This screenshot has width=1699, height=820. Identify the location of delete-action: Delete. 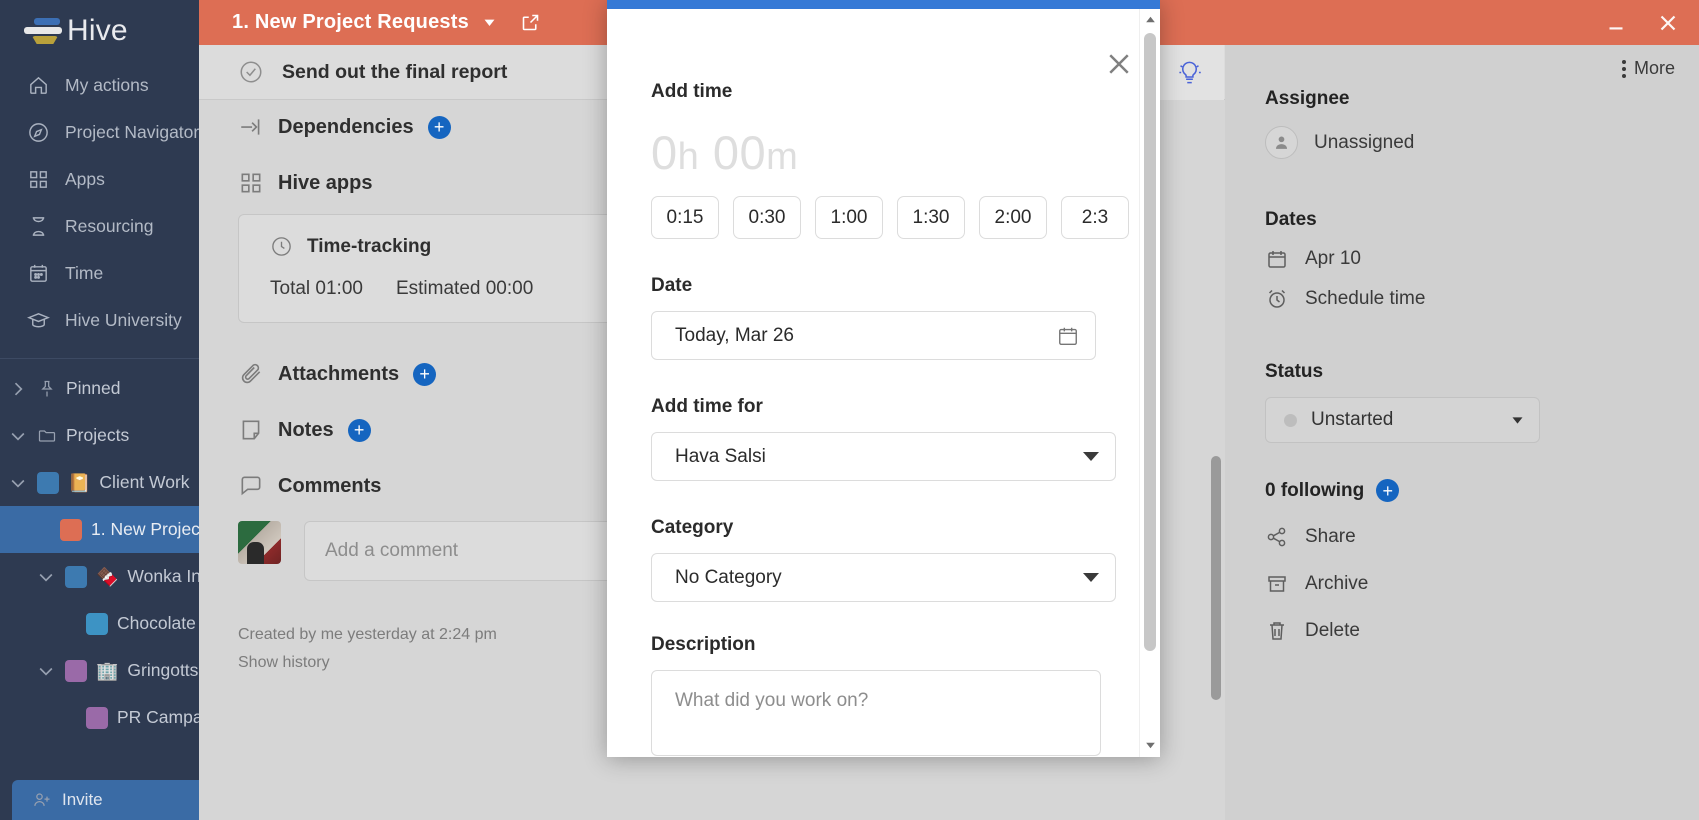
(1482, 631).